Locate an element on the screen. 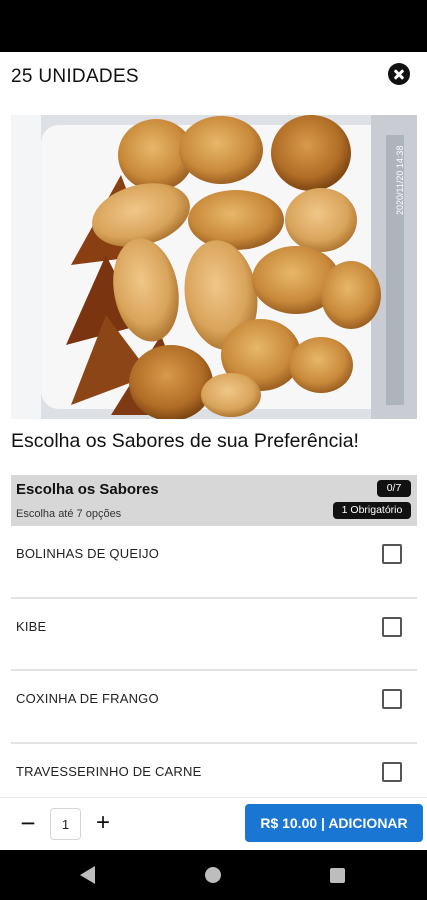 This screenshot has width=427, height=900. nav-recents-icon is located at coordinates (337, 875).